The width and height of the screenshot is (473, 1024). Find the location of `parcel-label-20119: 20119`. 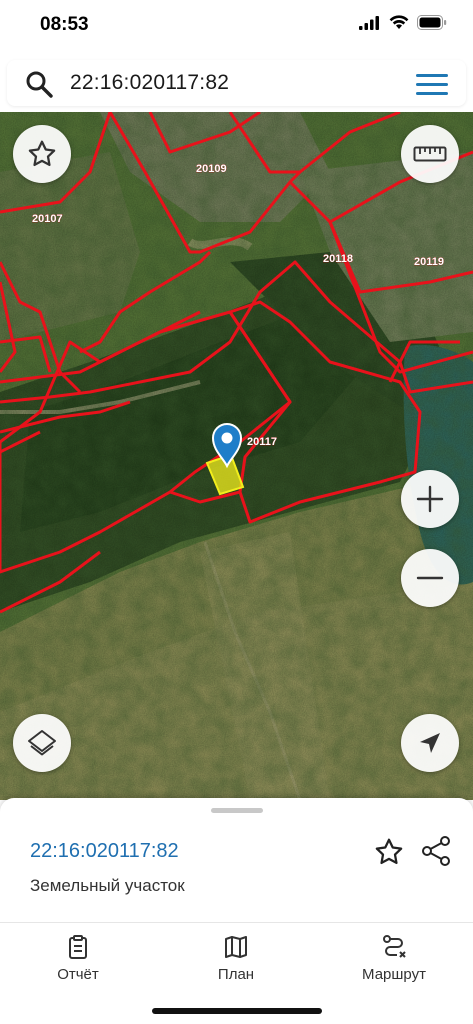

parcel-label-20119: 20119 is located at coordinates (429, 262).